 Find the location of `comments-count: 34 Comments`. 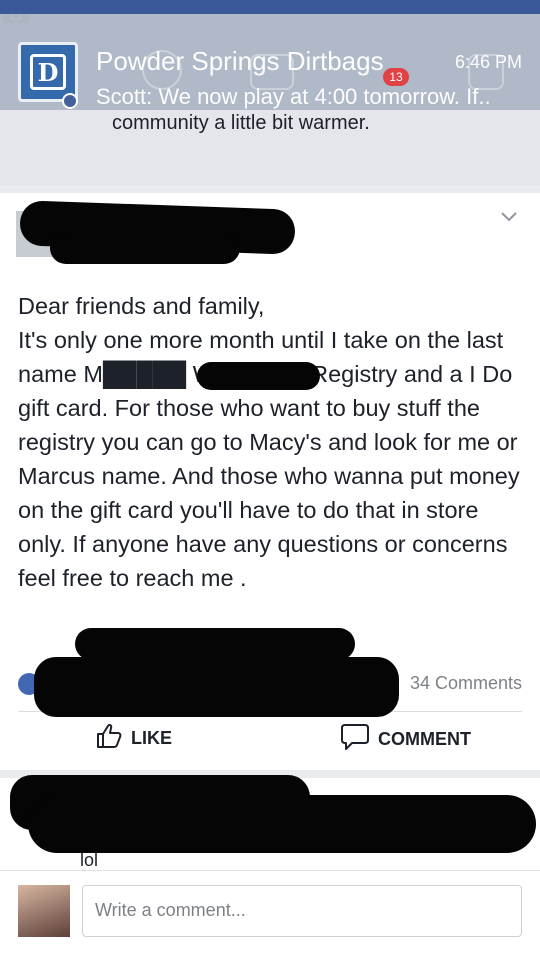

comments-count: 34 Comments is located at coordinates (466, 683).